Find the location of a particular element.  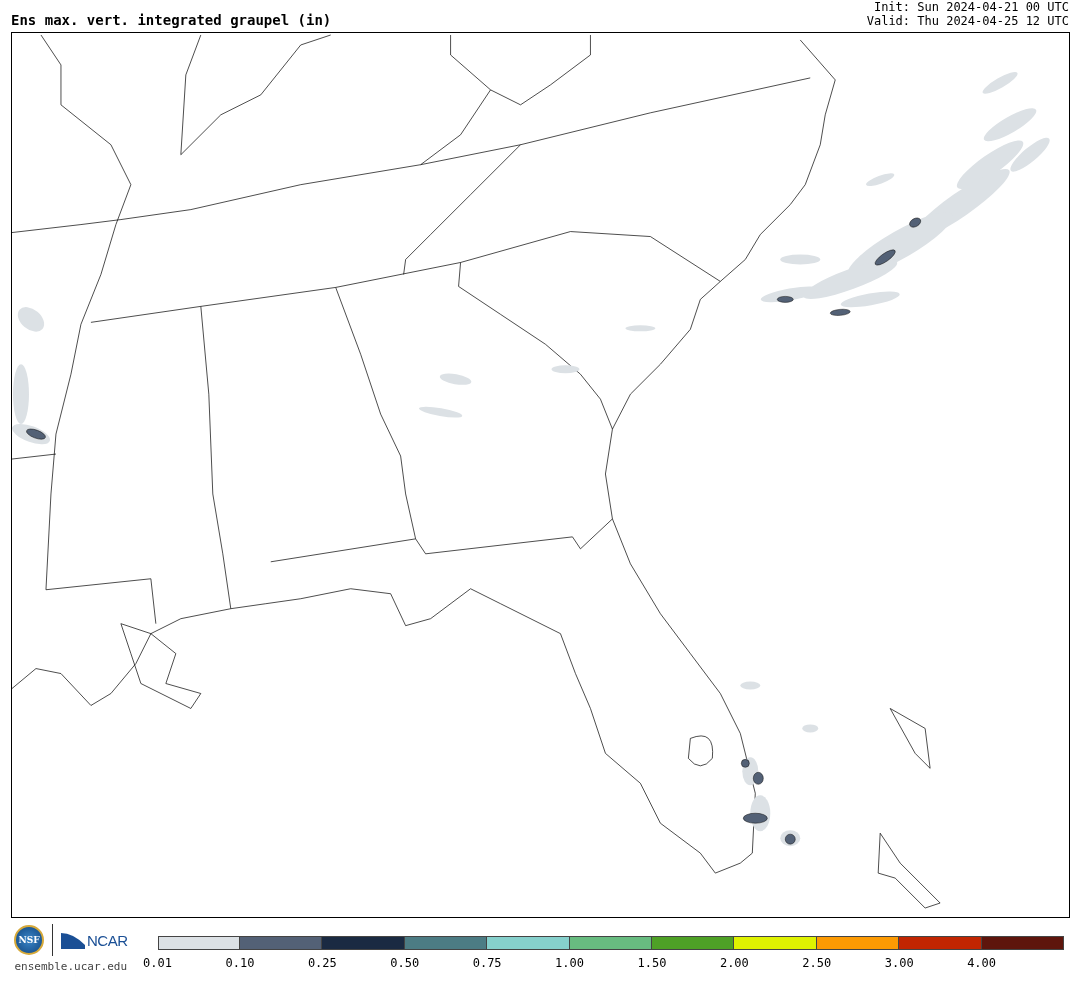

colorbar-tick-label: 0.25 is located at coordinates (322, 963).